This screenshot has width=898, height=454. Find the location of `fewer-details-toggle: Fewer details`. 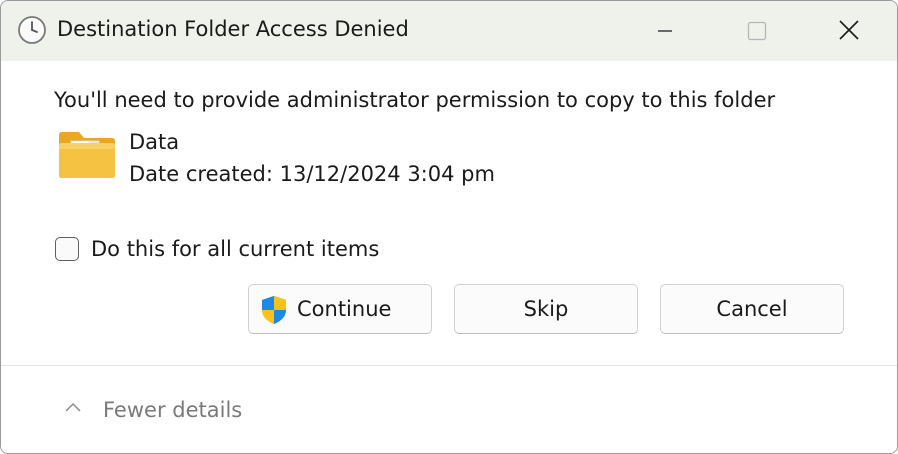

fewer-details-toggle: Fewer details is located at coordinates (172, 410).